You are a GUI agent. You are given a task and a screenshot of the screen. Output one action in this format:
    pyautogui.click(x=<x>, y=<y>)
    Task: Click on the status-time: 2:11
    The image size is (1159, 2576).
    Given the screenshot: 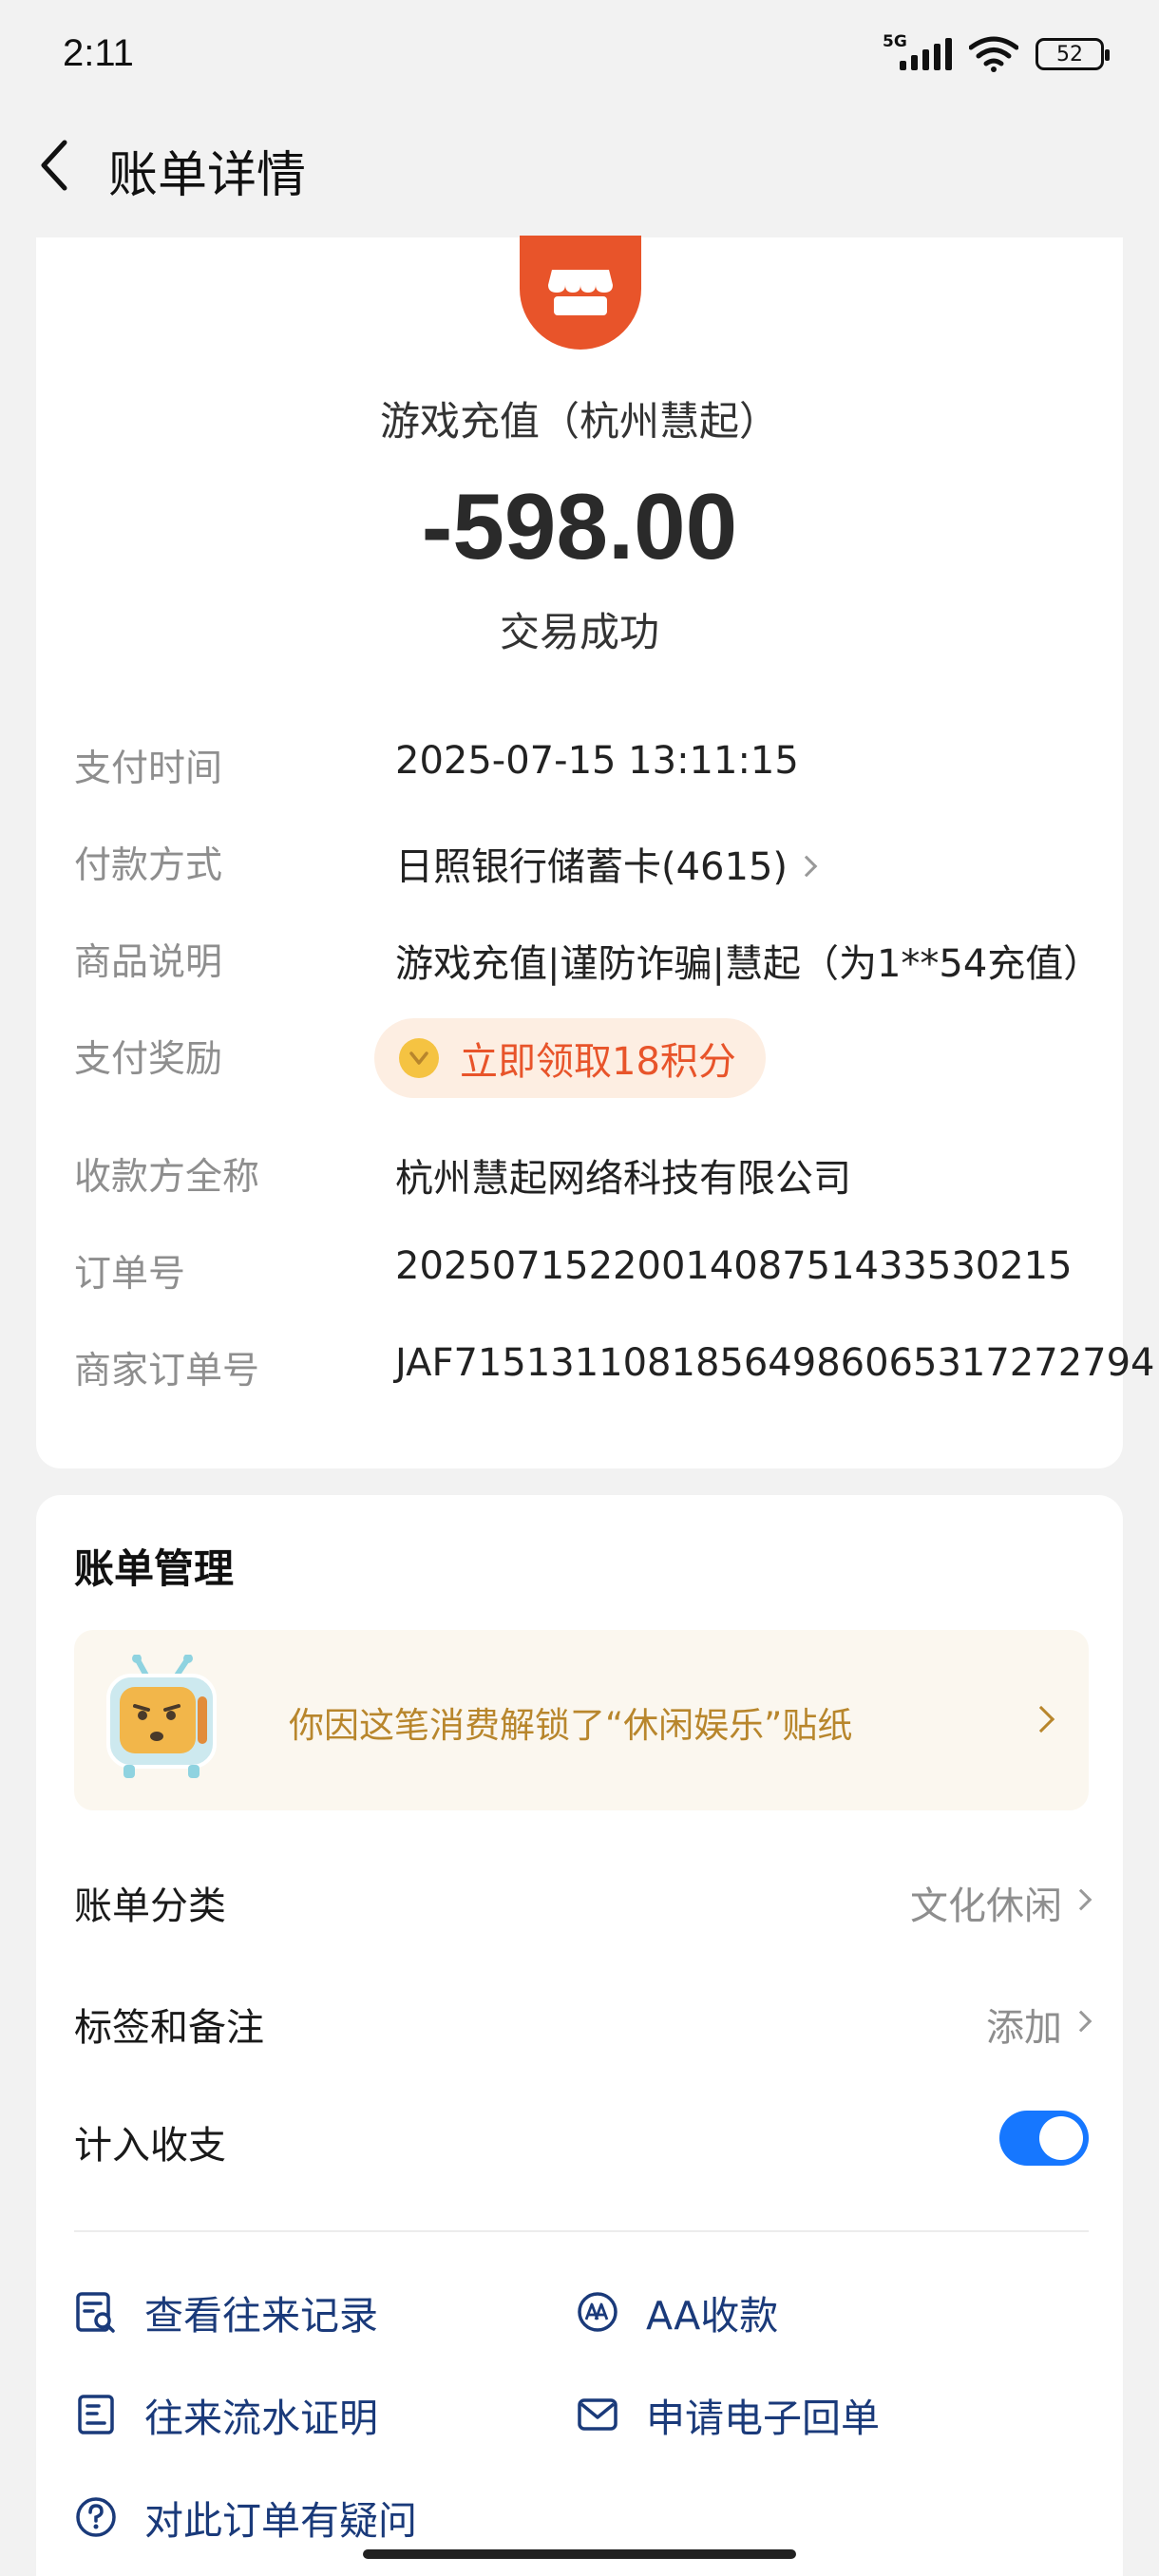 What is the action you would take?
    pyautogui.click(x=98, y=53)
    